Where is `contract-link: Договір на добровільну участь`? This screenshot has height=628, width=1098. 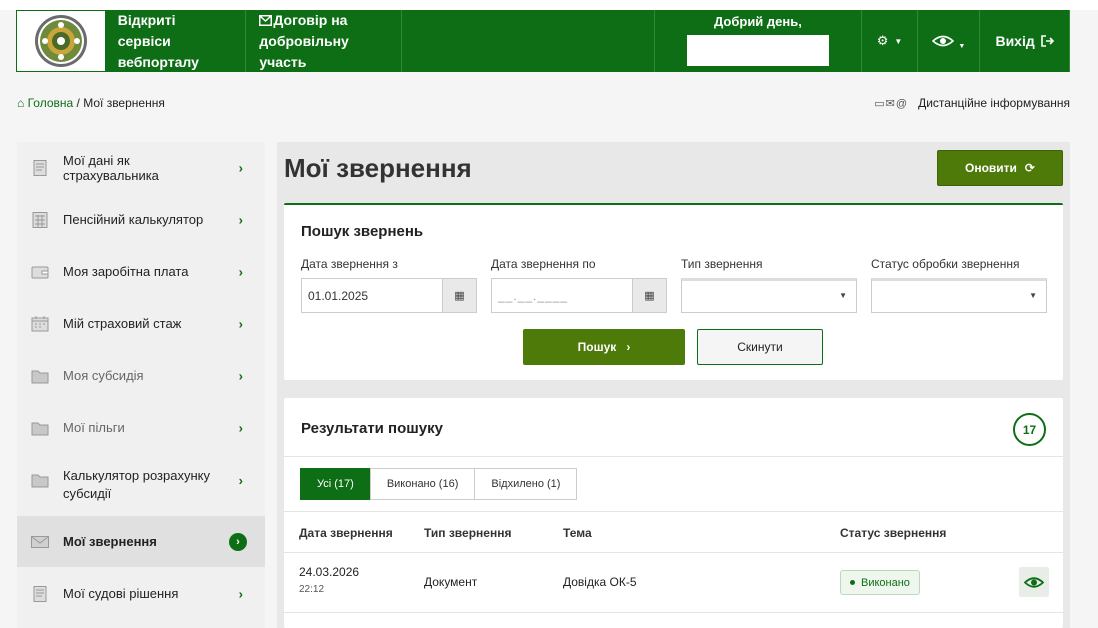
contract-link: Договір на добровільну участь is located at coordinates (324, 41).